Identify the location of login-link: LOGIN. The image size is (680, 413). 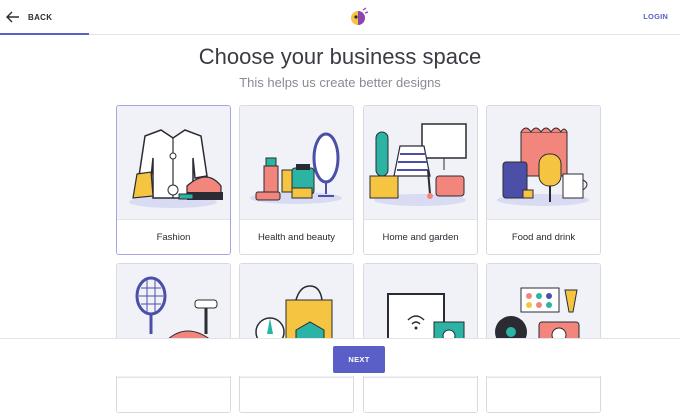
(655, 16).